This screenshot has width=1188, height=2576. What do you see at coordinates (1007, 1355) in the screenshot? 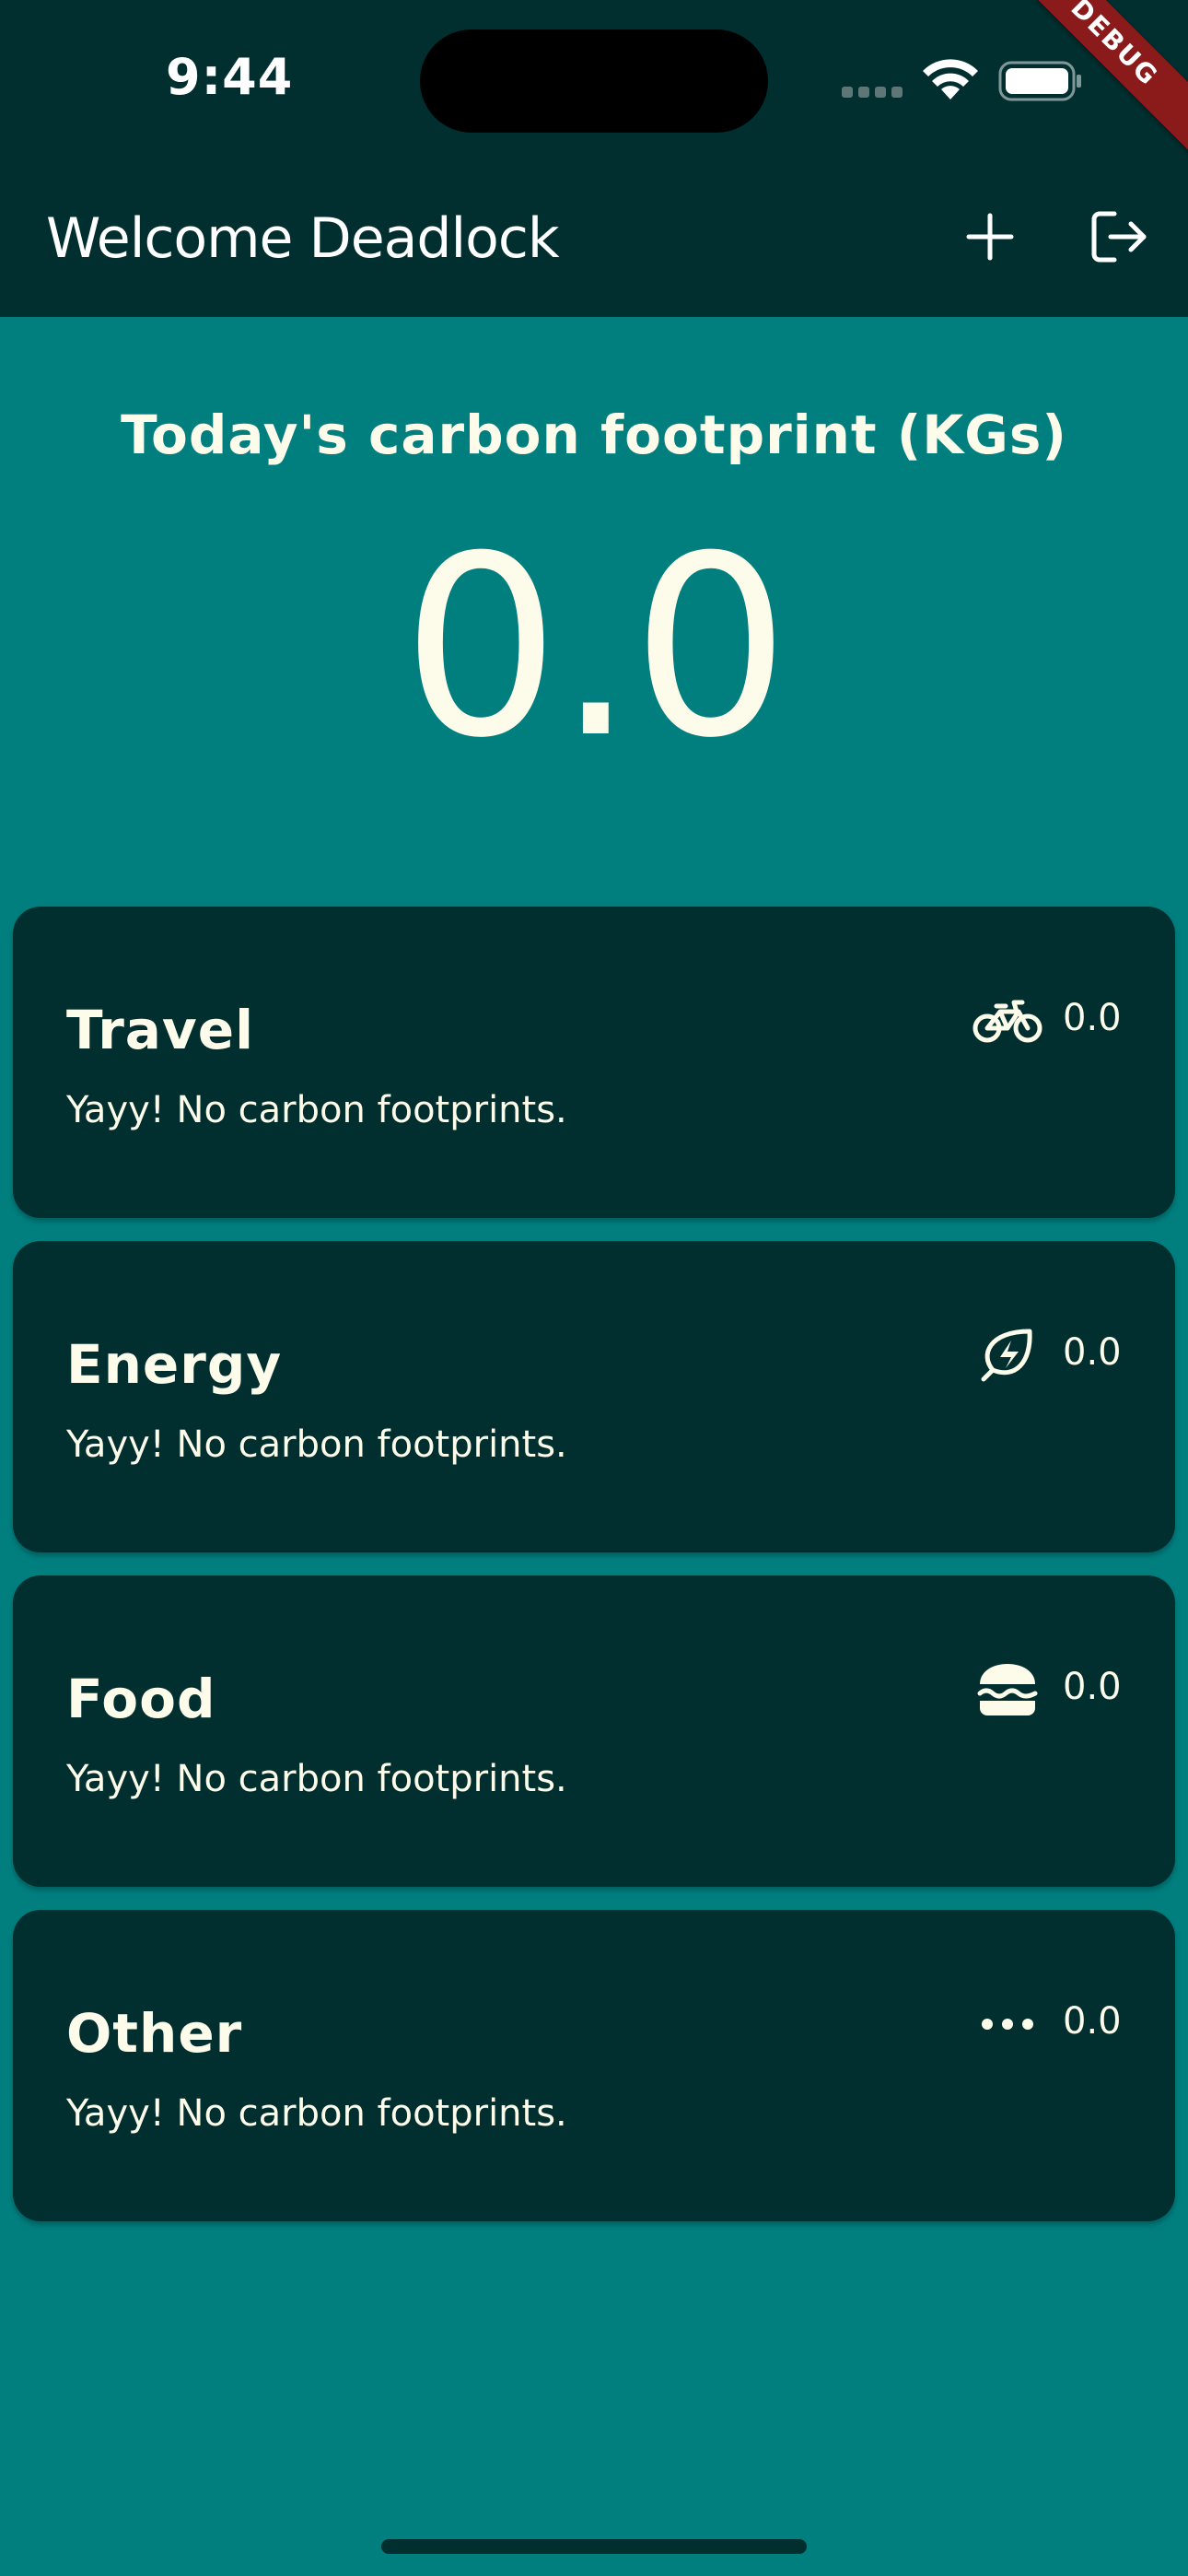
I see `leaf-bolt-icon` at bounding box center [1007, 1355].